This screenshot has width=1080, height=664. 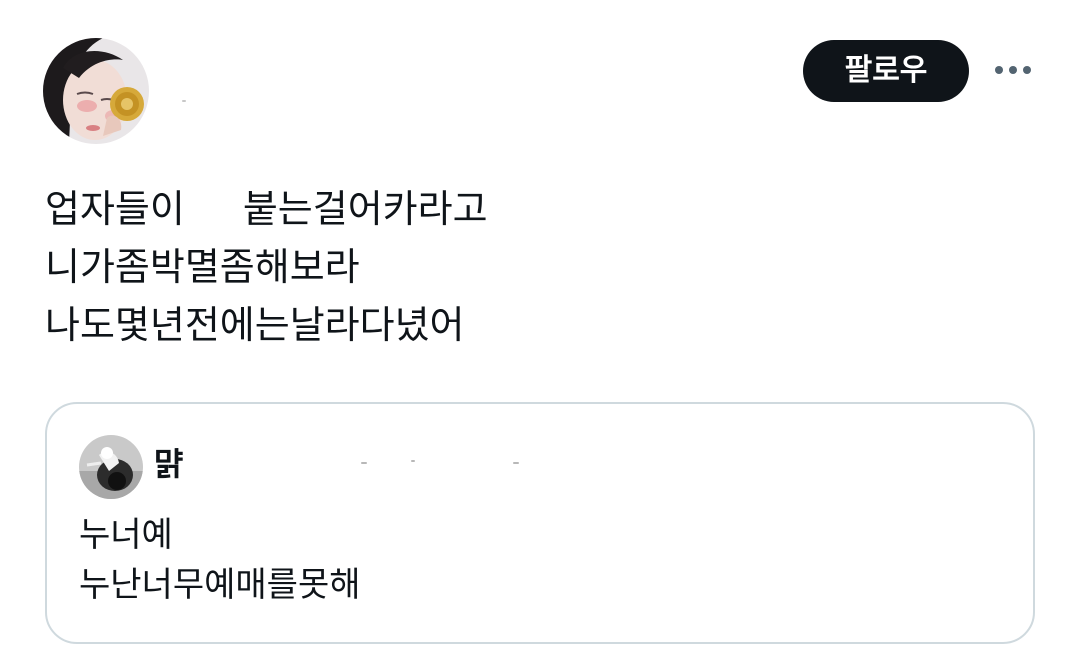 I want to click on quoted-handle-redacted, so click(x=457, y=463).